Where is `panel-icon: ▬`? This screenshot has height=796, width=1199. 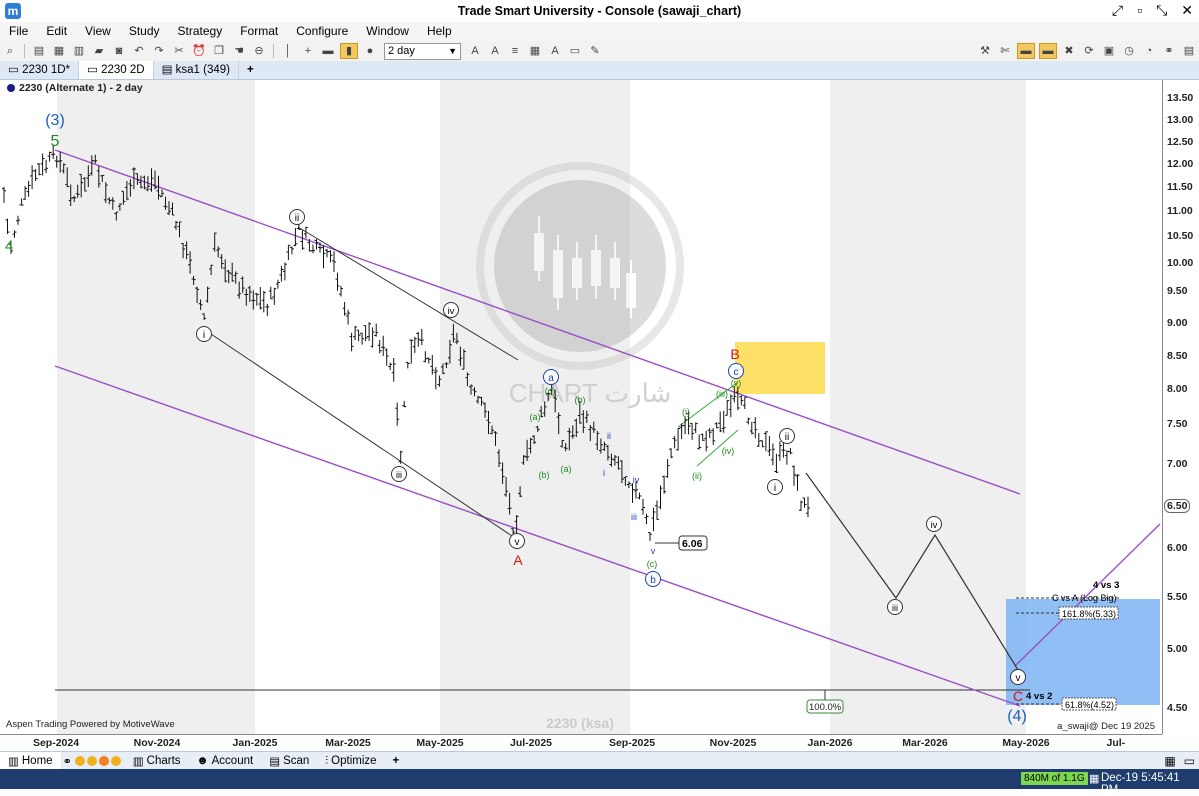 panel-icon: ▬ is located at coordinates (1026, 51).